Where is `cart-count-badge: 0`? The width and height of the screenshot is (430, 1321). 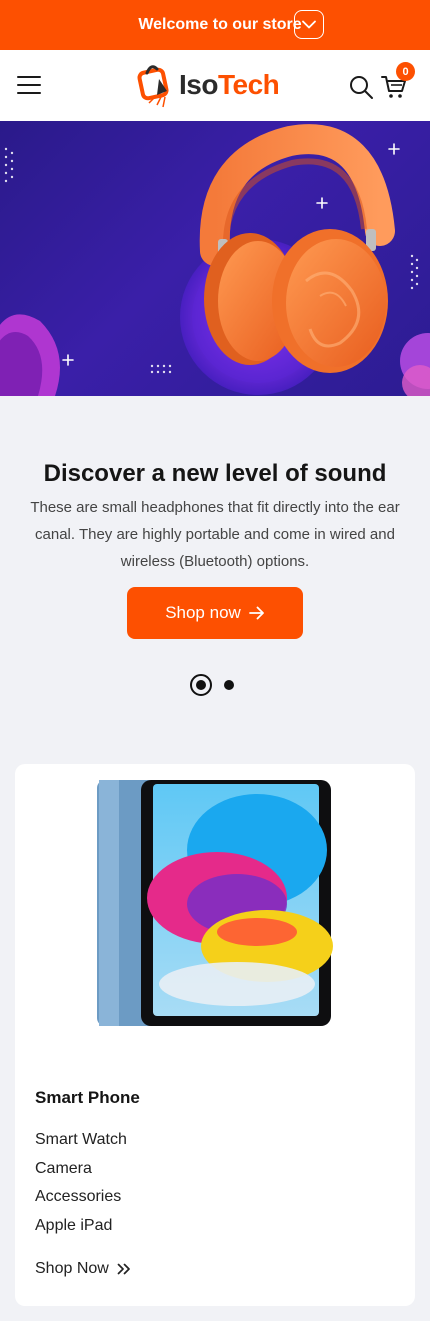
cart-count-badge: 0 is located at coordinates (405, 71).